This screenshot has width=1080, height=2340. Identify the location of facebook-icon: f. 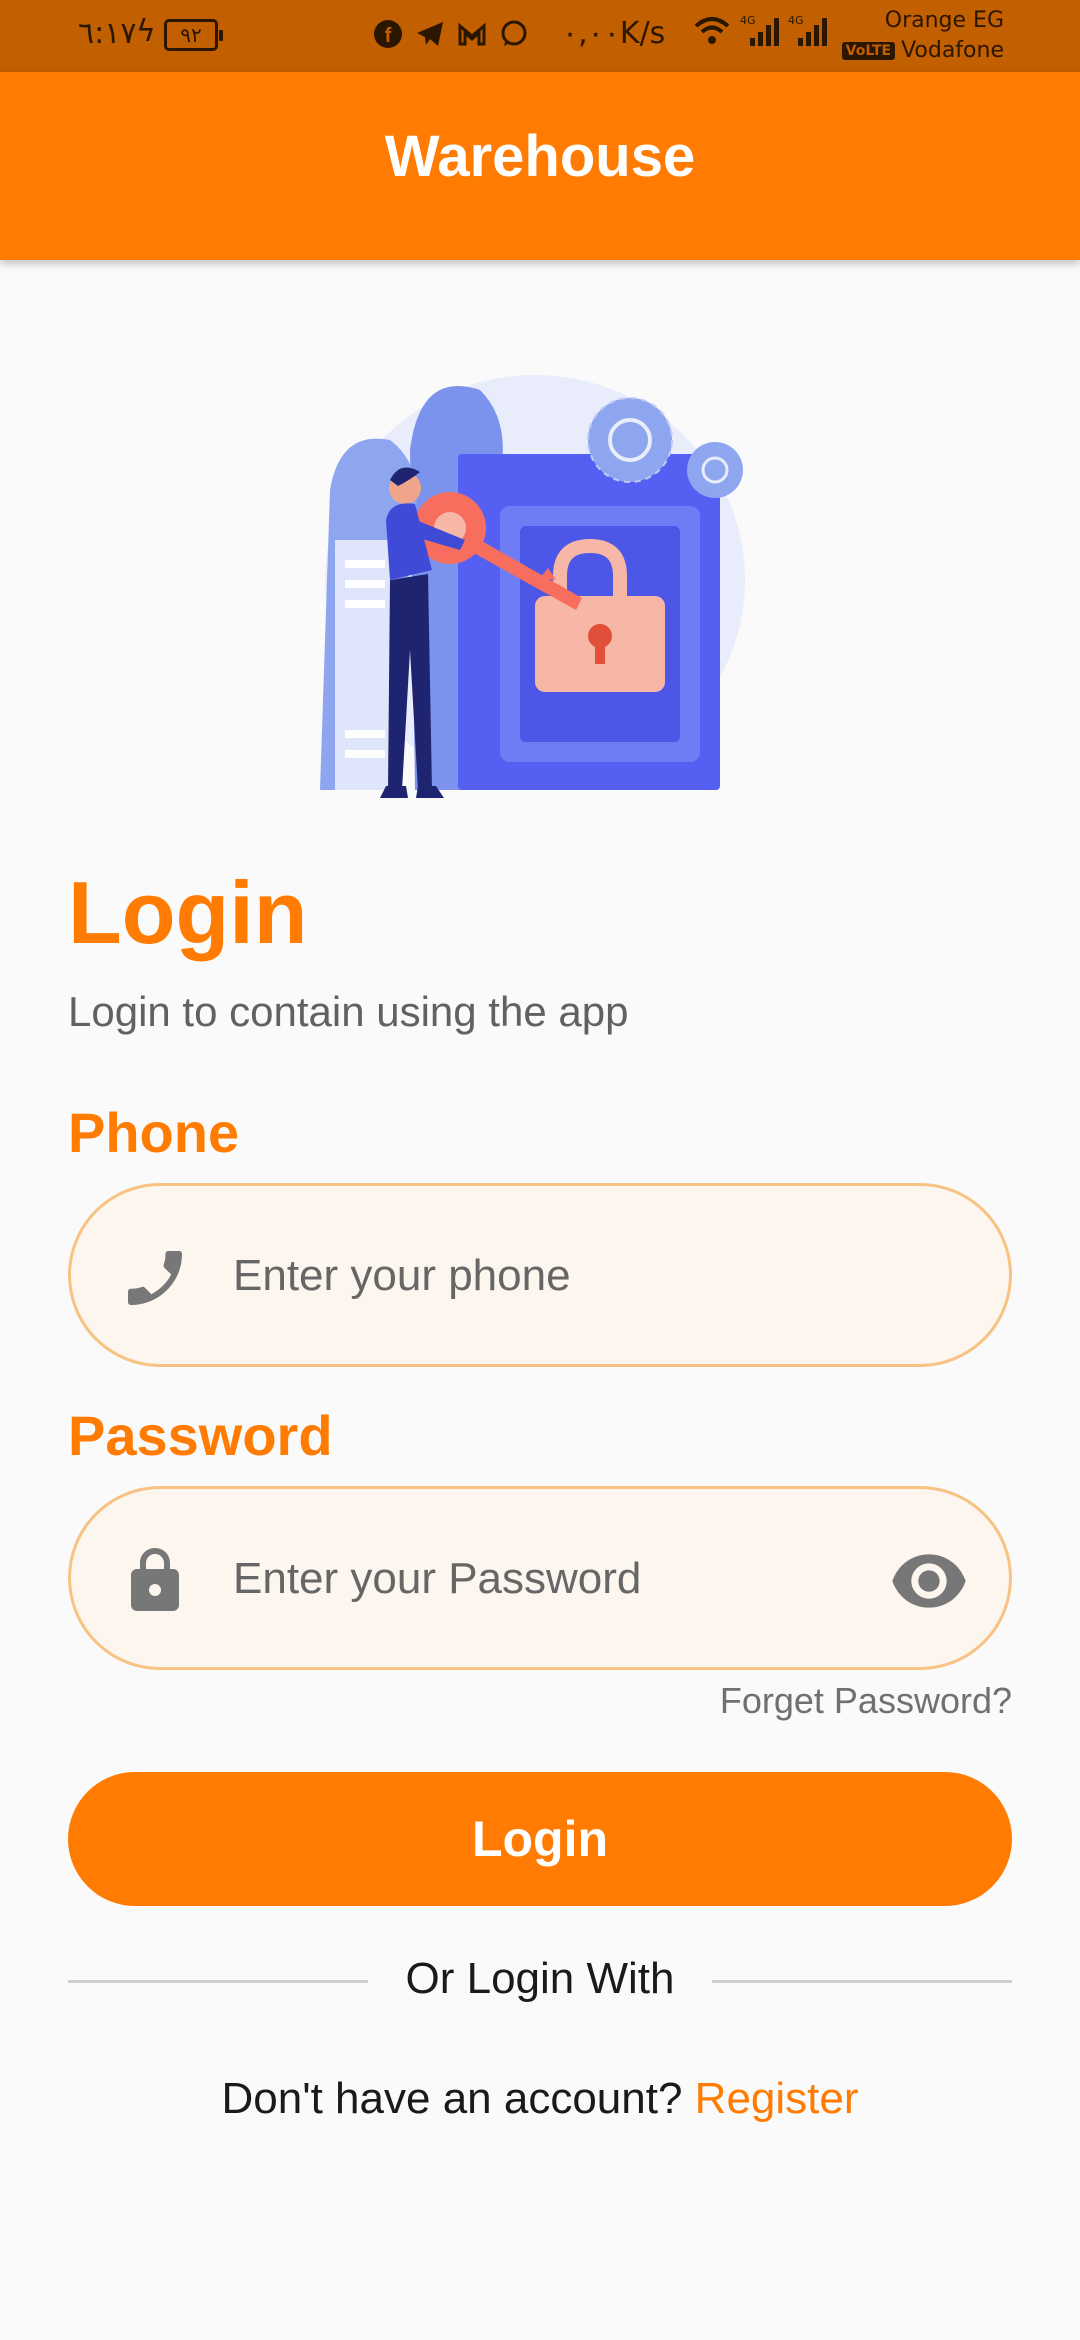
(388, 34).